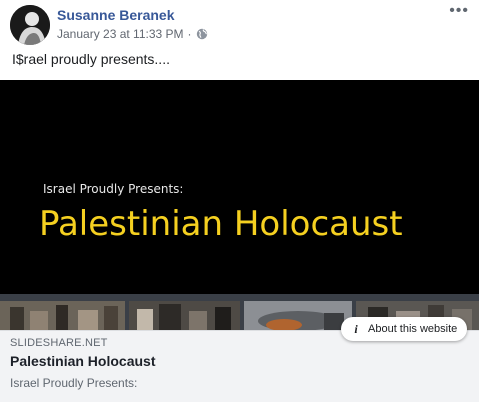  Describe the element at coordinates (202, 34) in the screenshot. I see `globe-icon` at that location.